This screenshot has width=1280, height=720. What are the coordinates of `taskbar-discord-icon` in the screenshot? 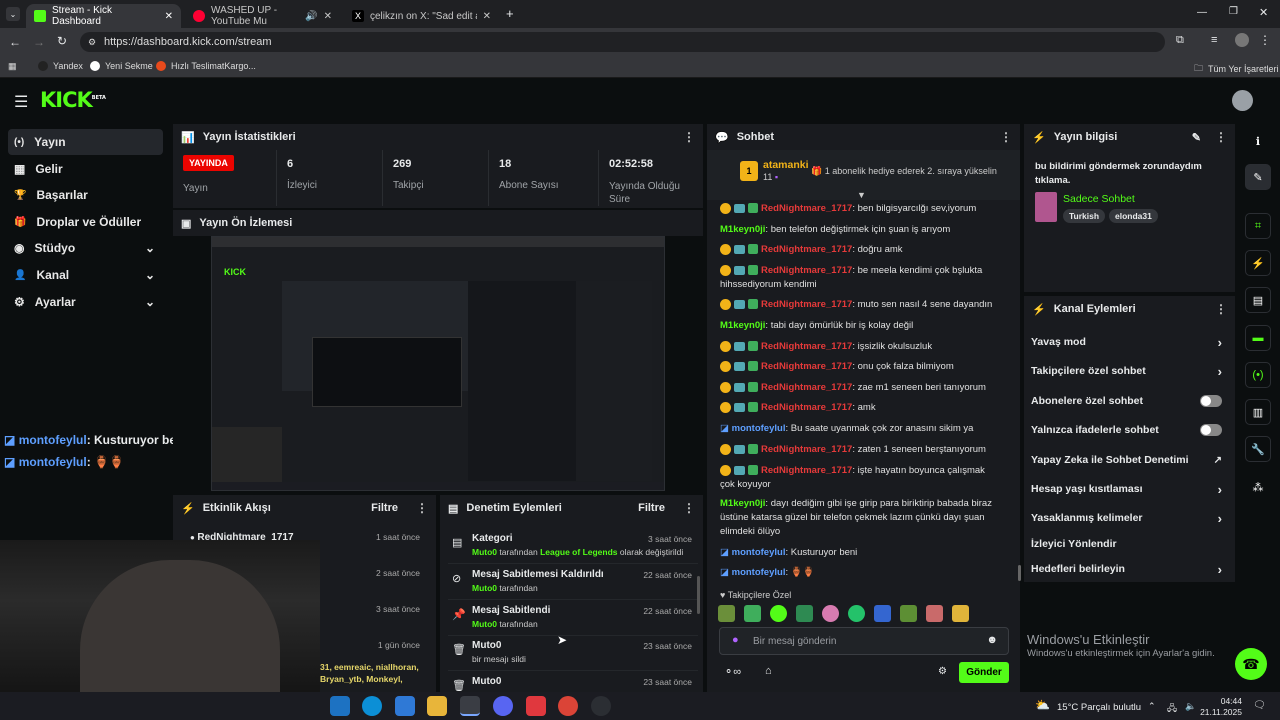 It's located at (503, 706).